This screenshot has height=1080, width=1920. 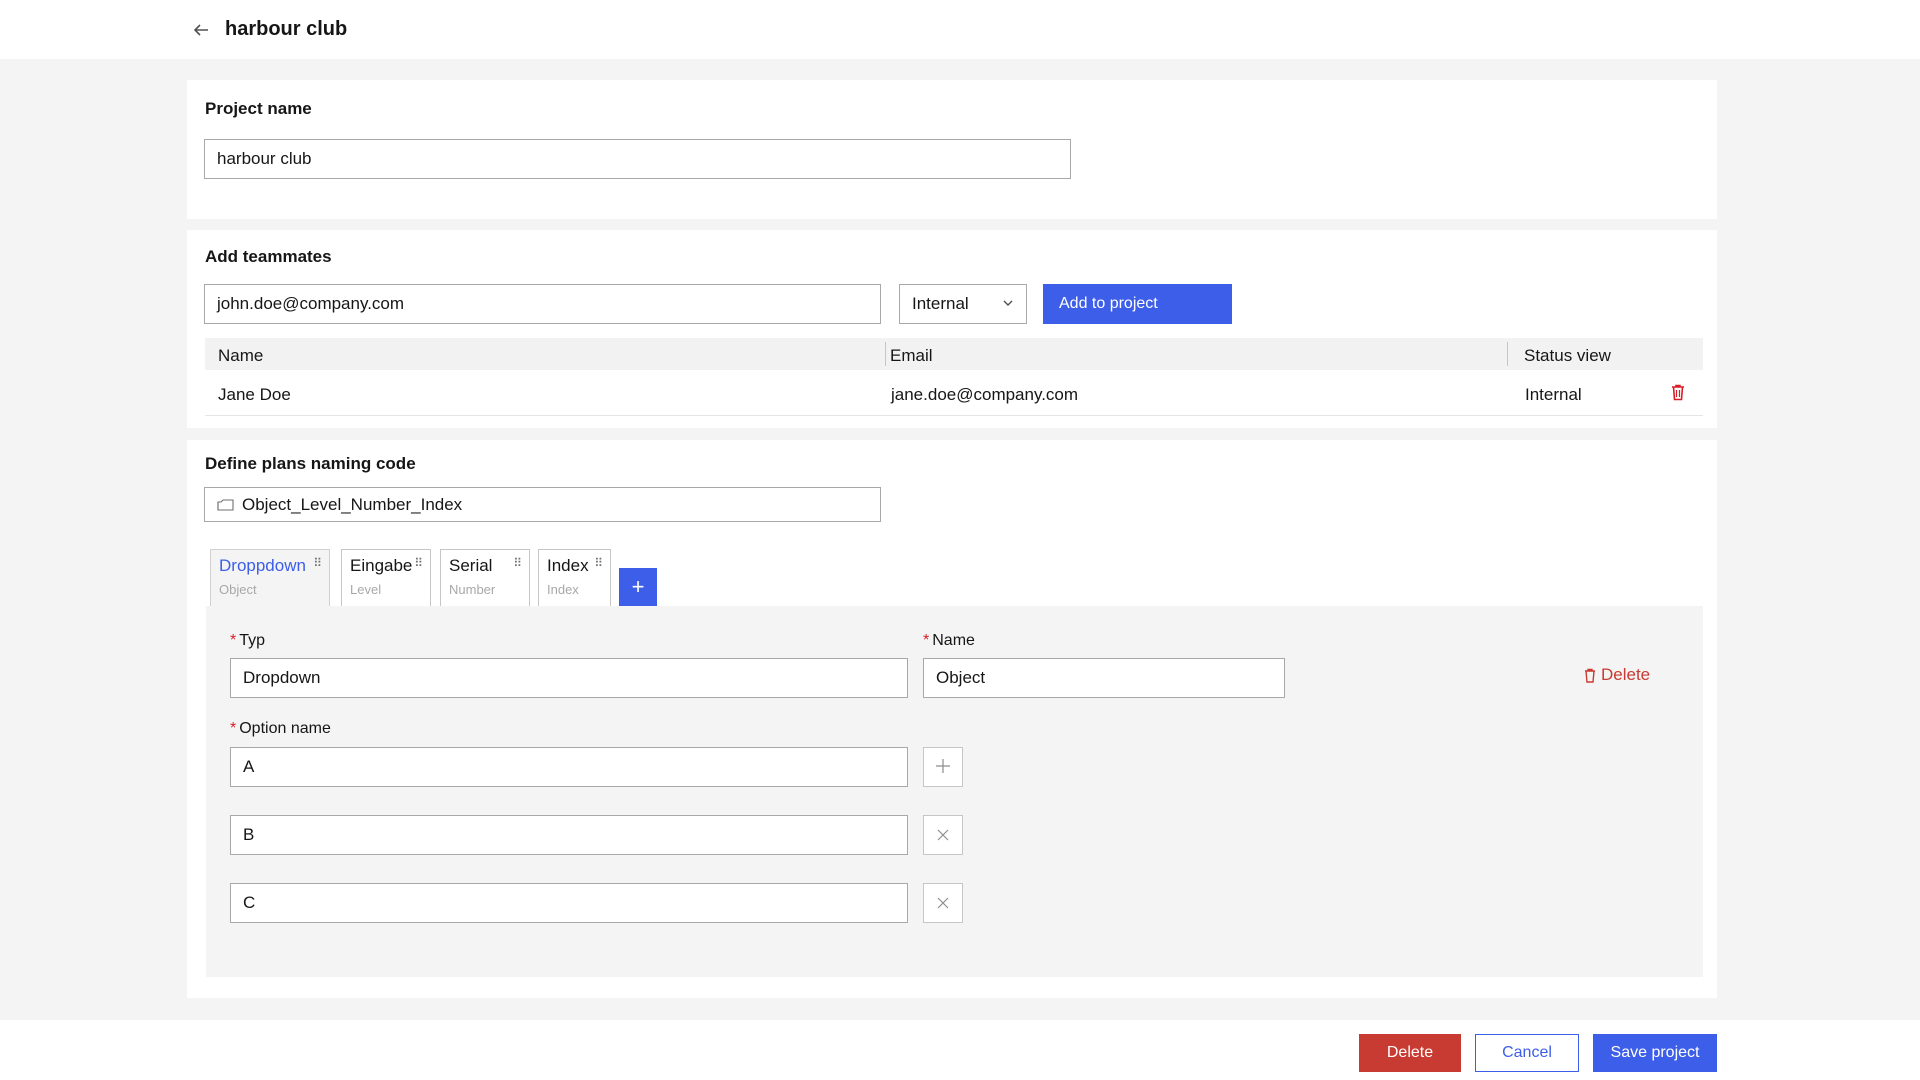 I want to click on project-name-value: harbour club, so click(x=264, y=158).